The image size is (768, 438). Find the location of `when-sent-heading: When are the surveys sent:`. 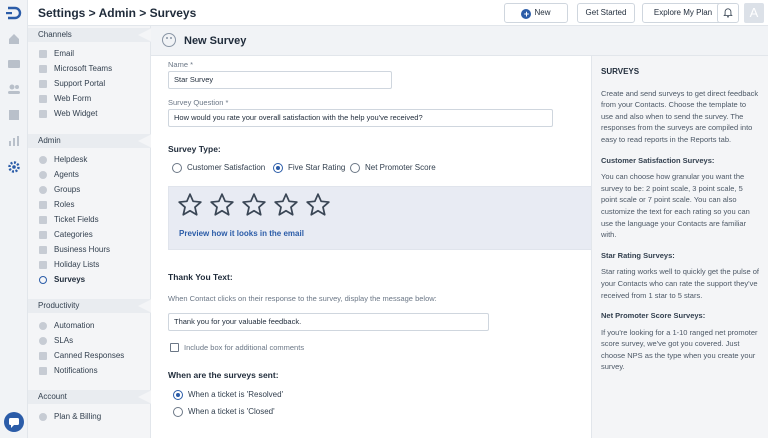

when-sent-heading: When are the surveys sent: is located at coordinates (223, 375).